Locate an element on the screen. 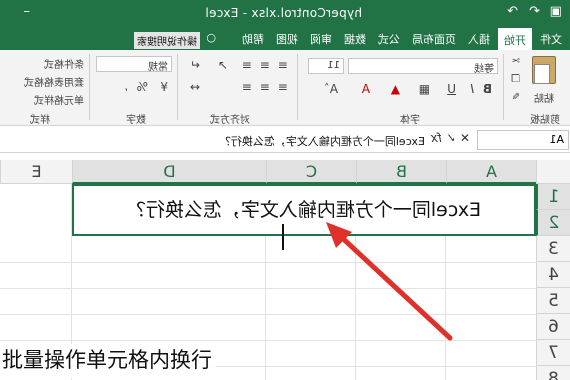 This screenshot has height=380, width=570. annotation-arrow is located at coordinates (389, 281).